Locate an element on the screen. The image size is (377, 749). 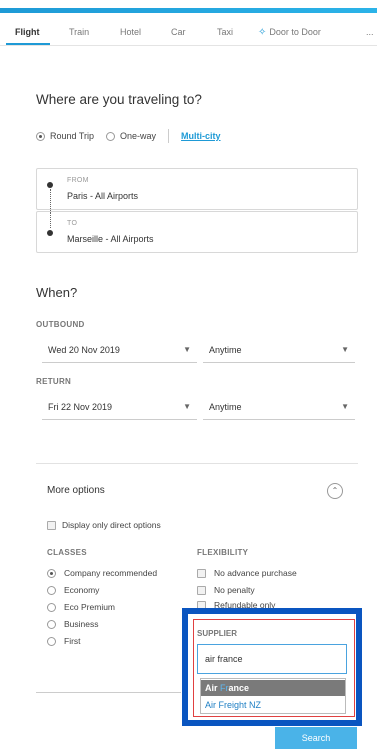
tab-car: Car is located at coordinates (178, 32).